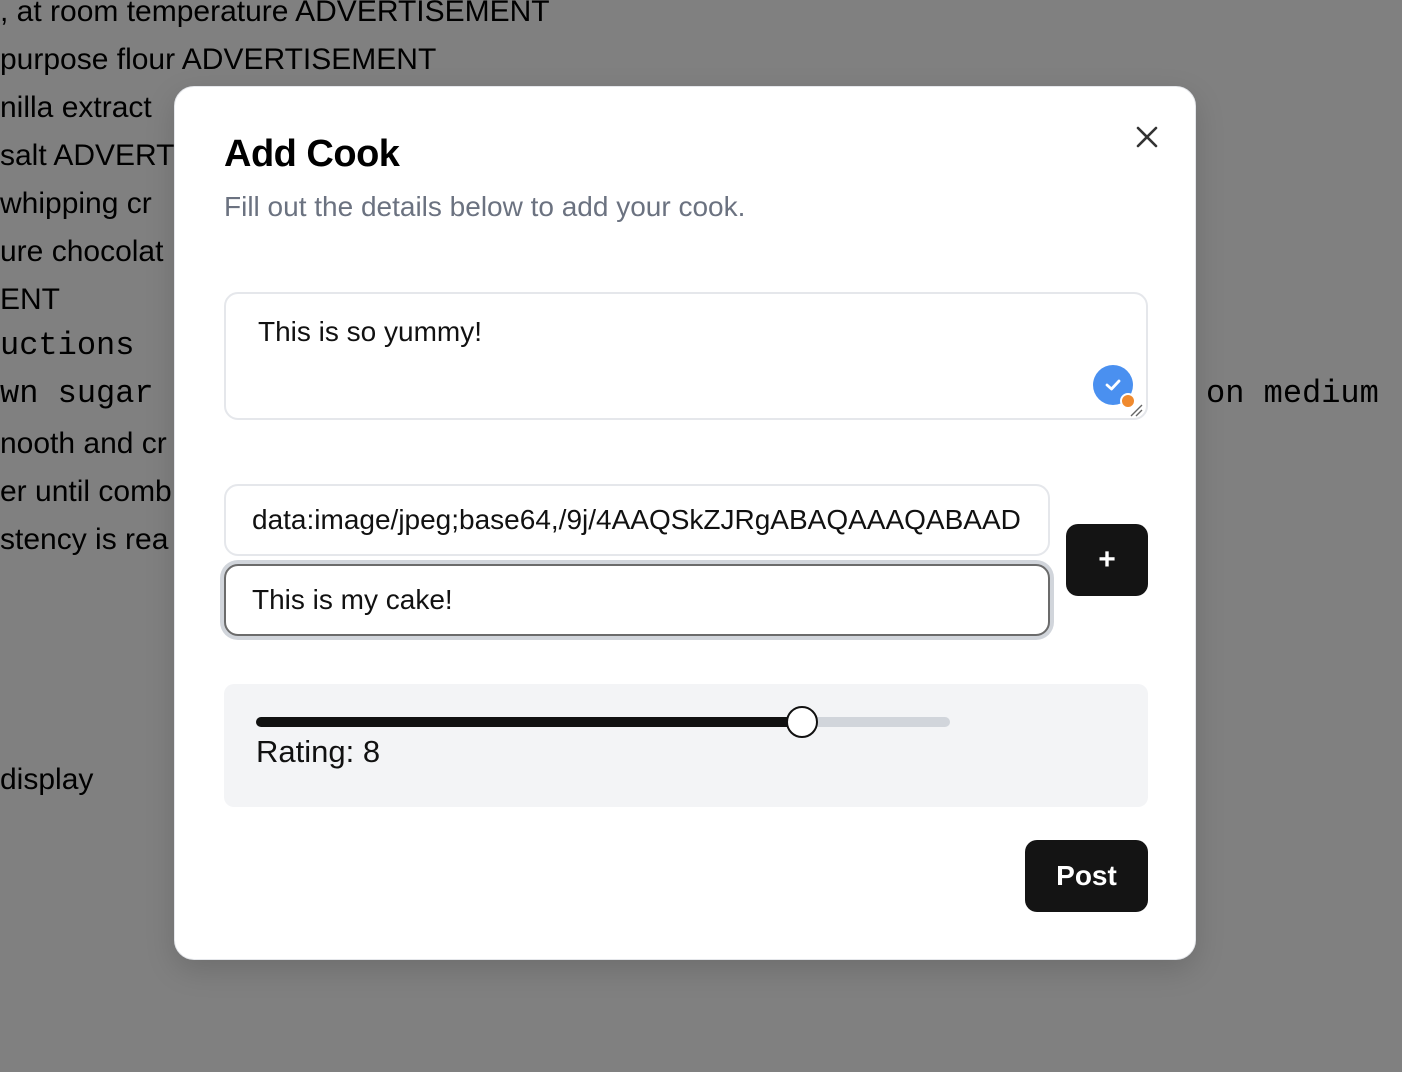 The image size is (1402, 1072). I want to click on caption-input: This is my cake!, so click(637, 600).